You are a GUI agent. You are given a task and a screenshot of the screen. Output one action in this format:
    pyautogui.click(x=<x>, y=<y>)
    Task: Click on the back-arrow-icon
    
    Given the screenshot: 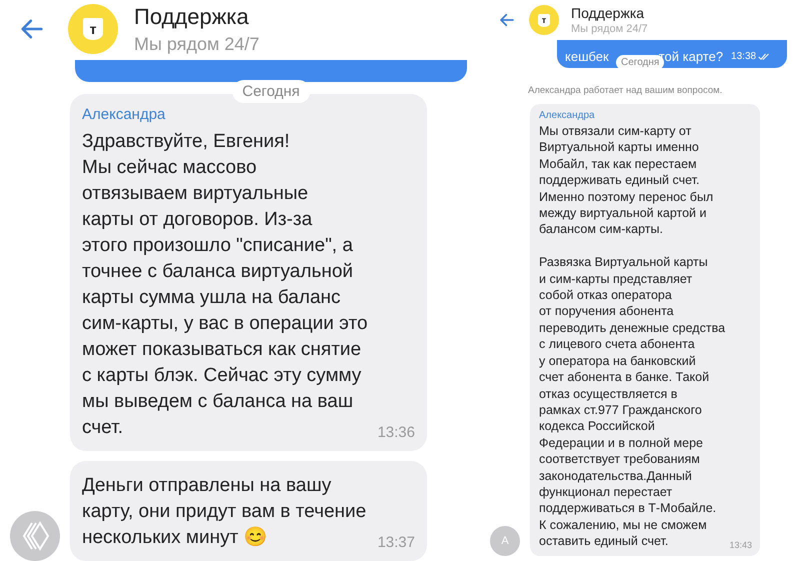 What is the action you would take?
    pyautogui.click(x=507, y=20)
    